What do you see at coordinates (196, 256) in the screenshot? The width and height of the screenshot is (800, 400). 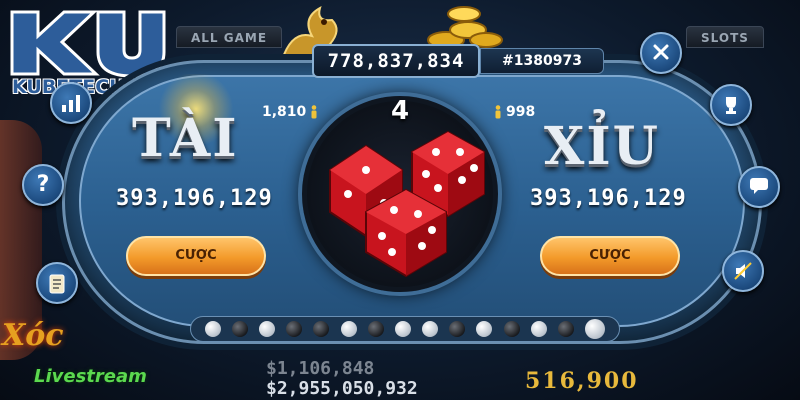 I see `tai-bet-button: CƯỢC` at bounding box center [196, 256].